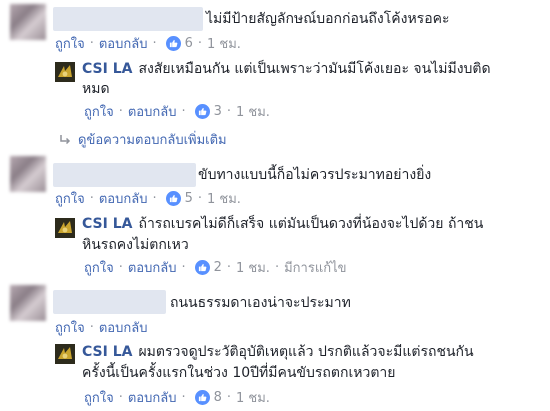 The width and height of the screenshot is (550, 411). Describe the element at coordinates (315, 267) in the screenshot. I see `edited-link: มีการแก้ไข` at that location.